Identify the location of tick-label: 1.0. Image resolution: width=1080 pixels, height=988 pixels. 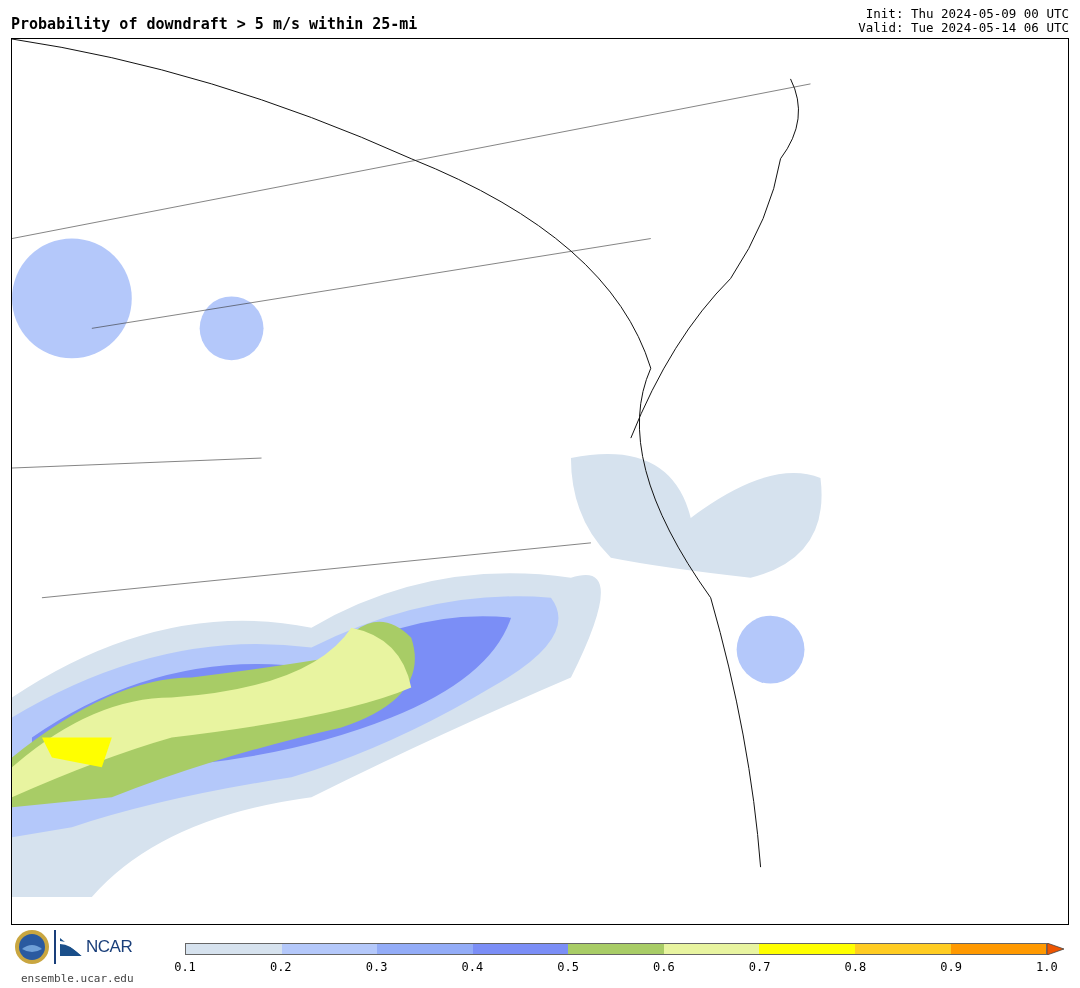
(1047, 967).